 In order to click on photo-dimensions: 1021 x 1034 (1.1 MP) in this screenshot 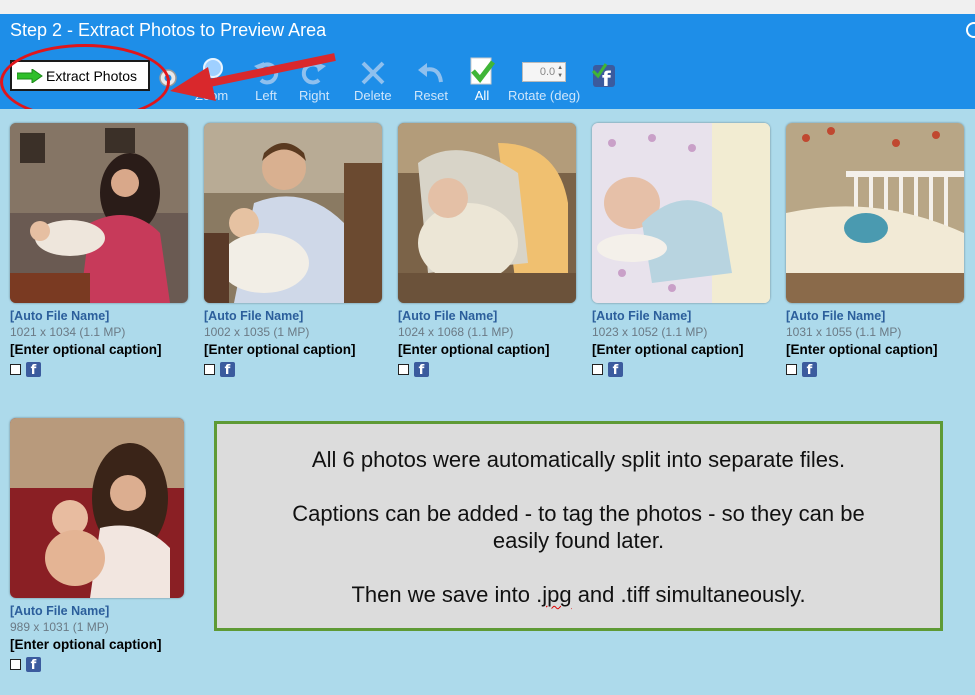, I will do `click(68, 332)`.